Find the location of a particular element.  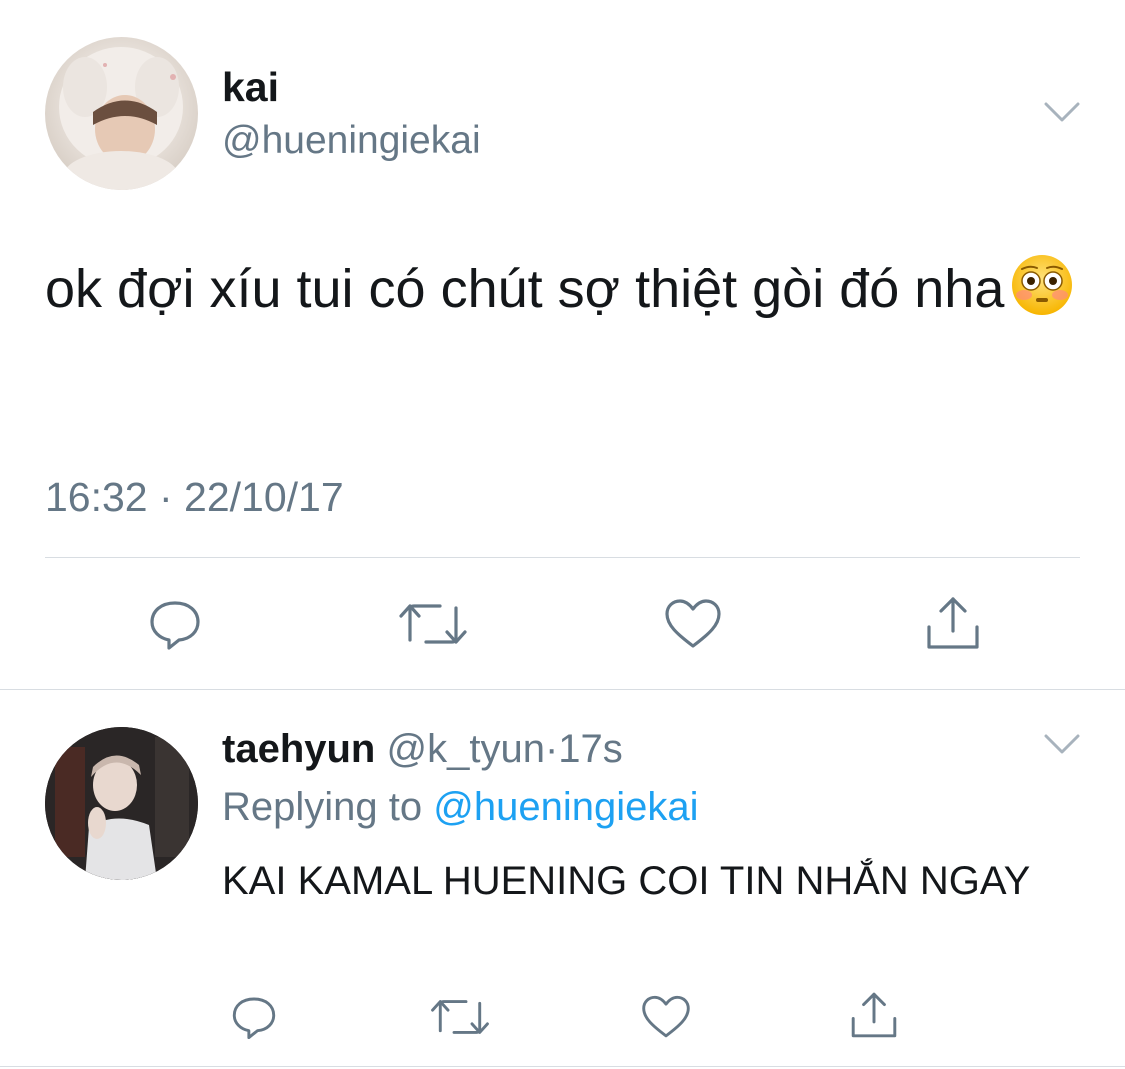

replying-label: Replying to is located at coordinates (322, 807).